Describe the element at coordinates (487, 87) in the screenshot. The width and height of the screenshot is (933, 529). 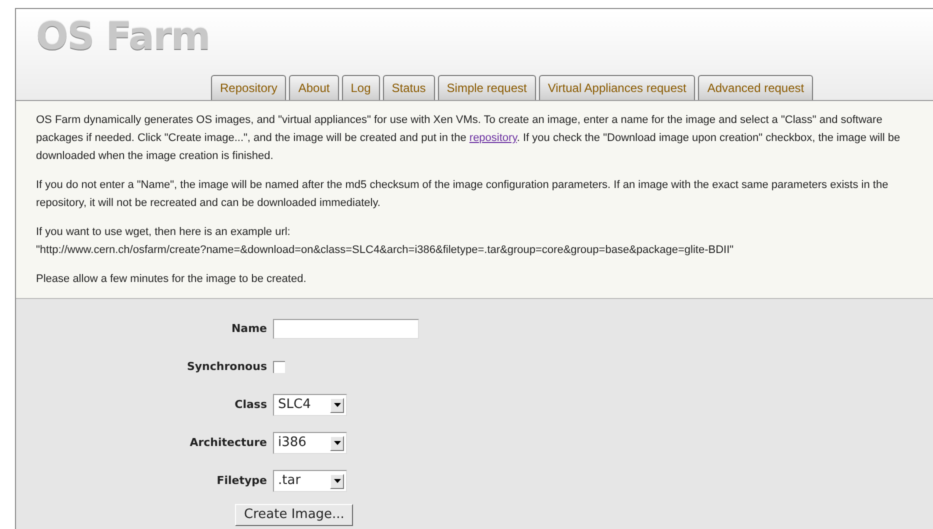
I see `nav-tab: Simple request` at that location.